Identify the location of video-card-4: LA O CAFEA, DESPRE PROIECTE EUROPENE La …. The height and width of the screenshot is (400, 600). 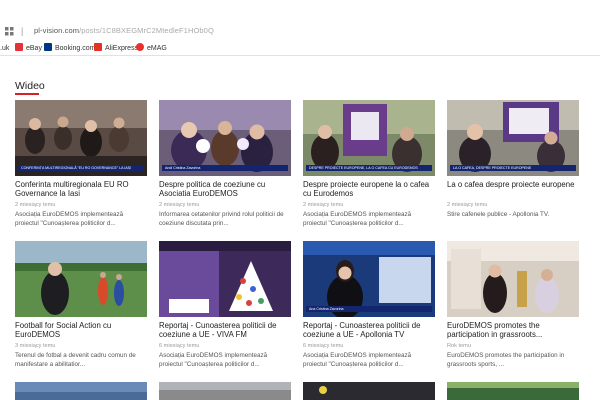
(513, 164).